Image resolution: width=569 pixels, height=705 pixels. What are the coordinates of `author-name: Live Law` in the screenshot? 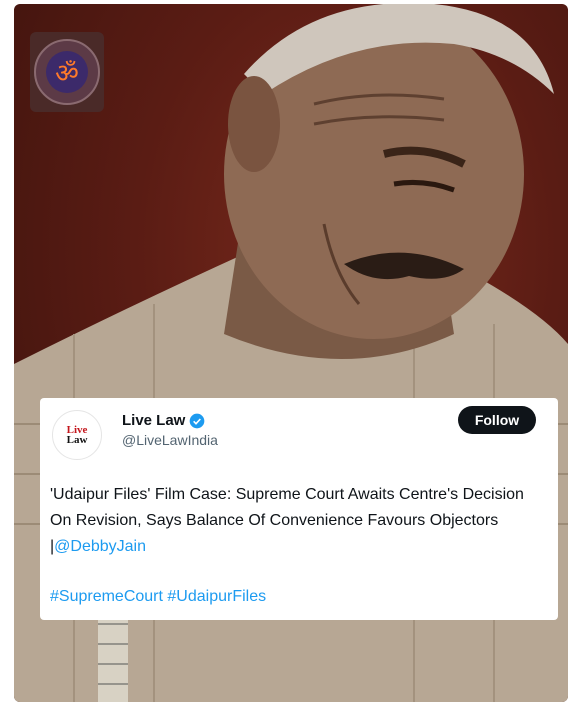 It's located at (153, 420).